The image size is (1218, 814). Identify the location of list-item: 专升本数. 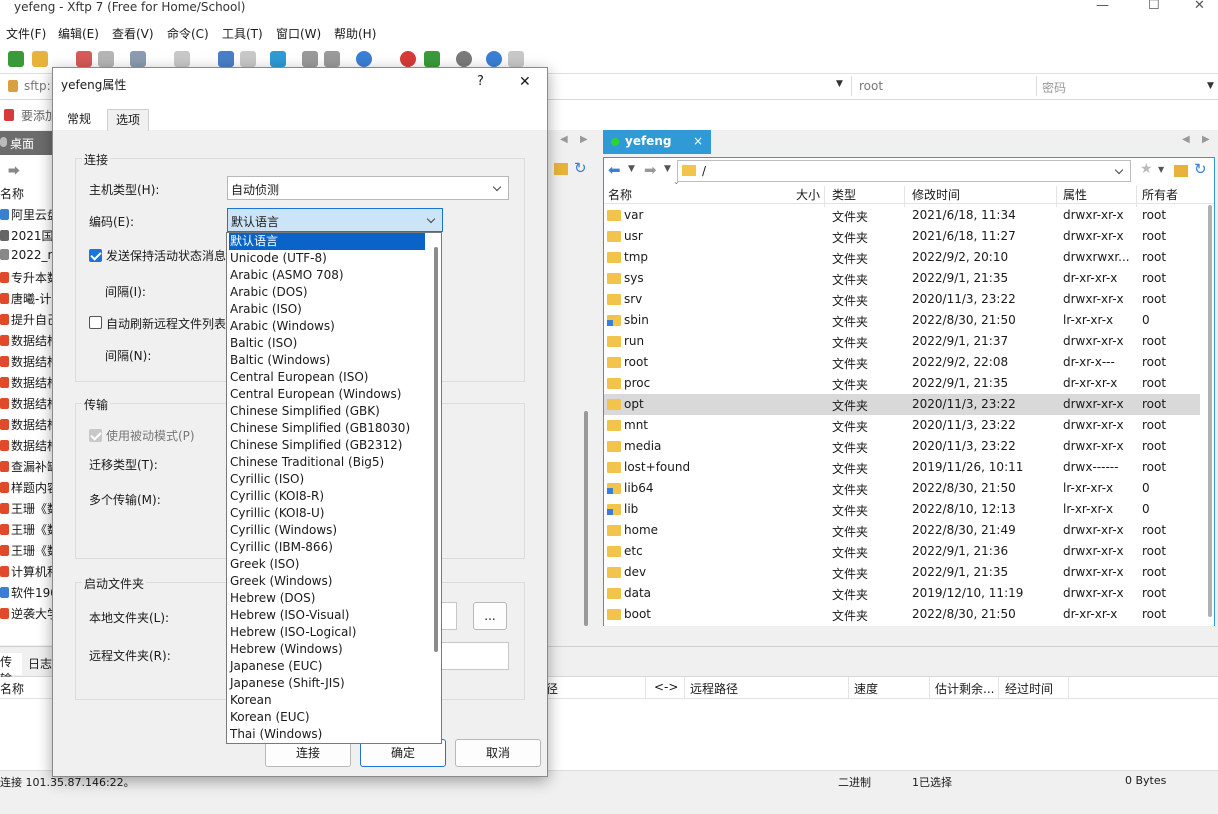
(30, 279).